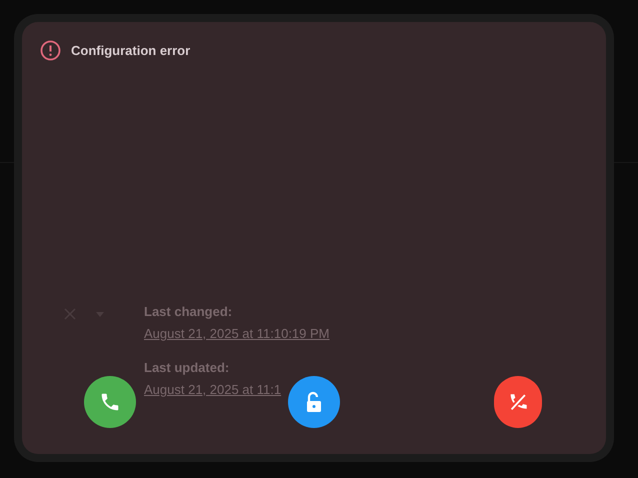  What do you see at coordinates (213, 389) in the screenshot?
I see `timestamp-link: August 21, 2025 at 11:1` at bounding box center [213, 389].